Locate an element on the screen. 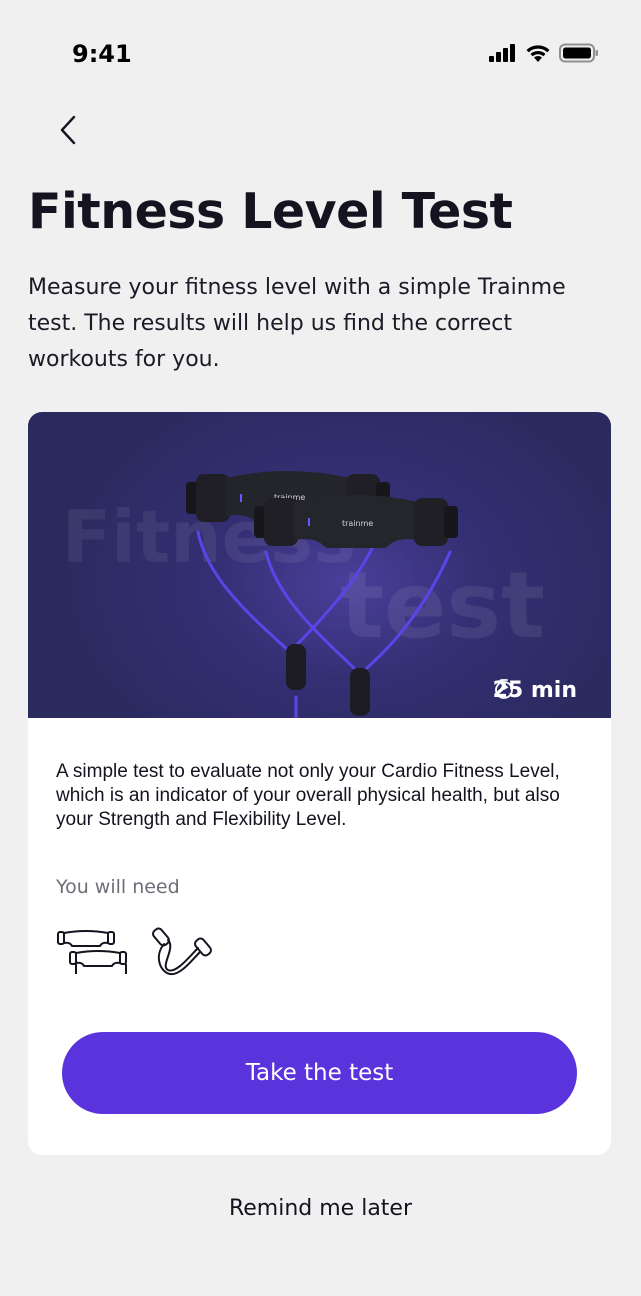 This screenshot has width=641, height=1296. battery-icon is located at coordinates (578, 53).